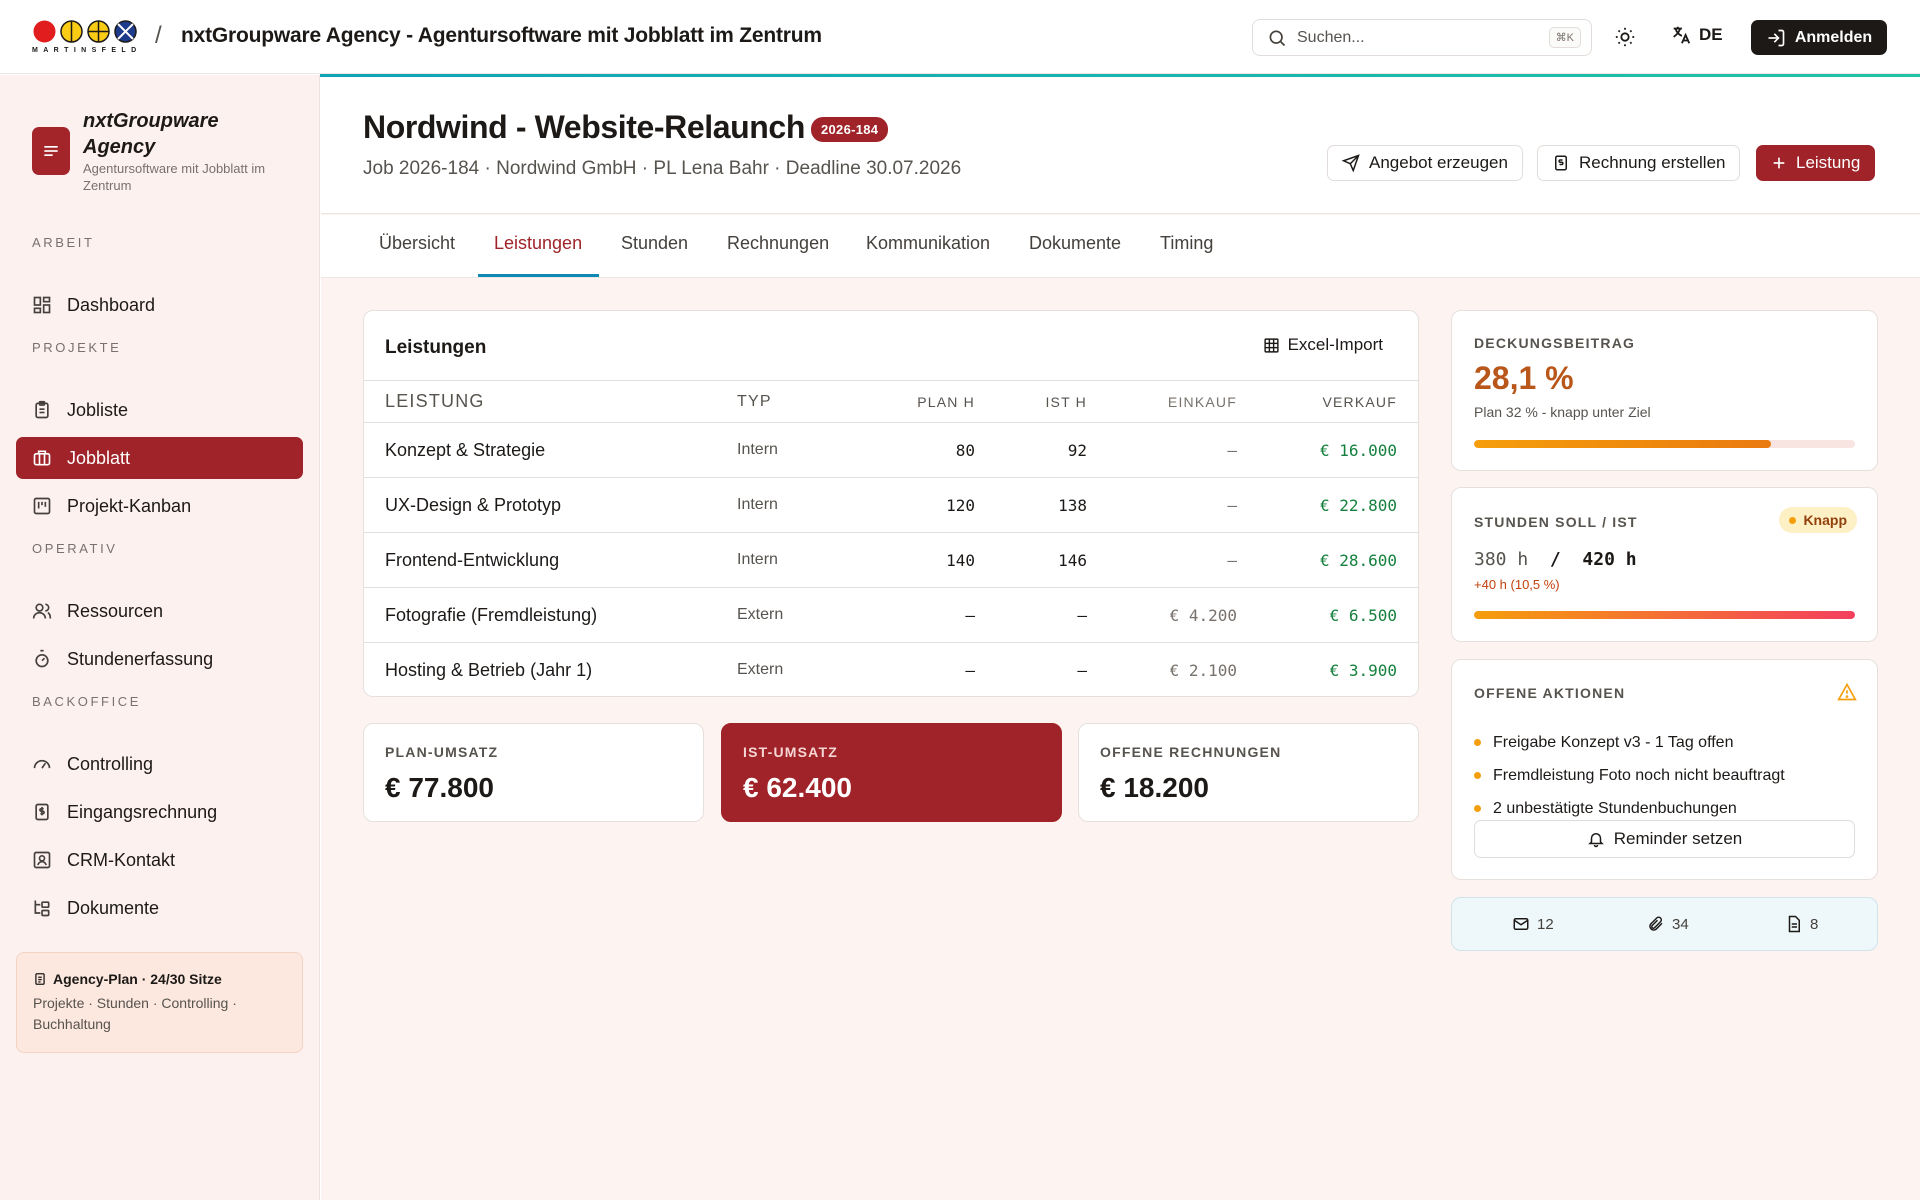 The width and height of the screenshot is (1920, 1200). What do you see at coordinates (87, 50) in the screenshot?
I see `logo-wordmark: MARTINSFELD` at bounding box center [87, 50].